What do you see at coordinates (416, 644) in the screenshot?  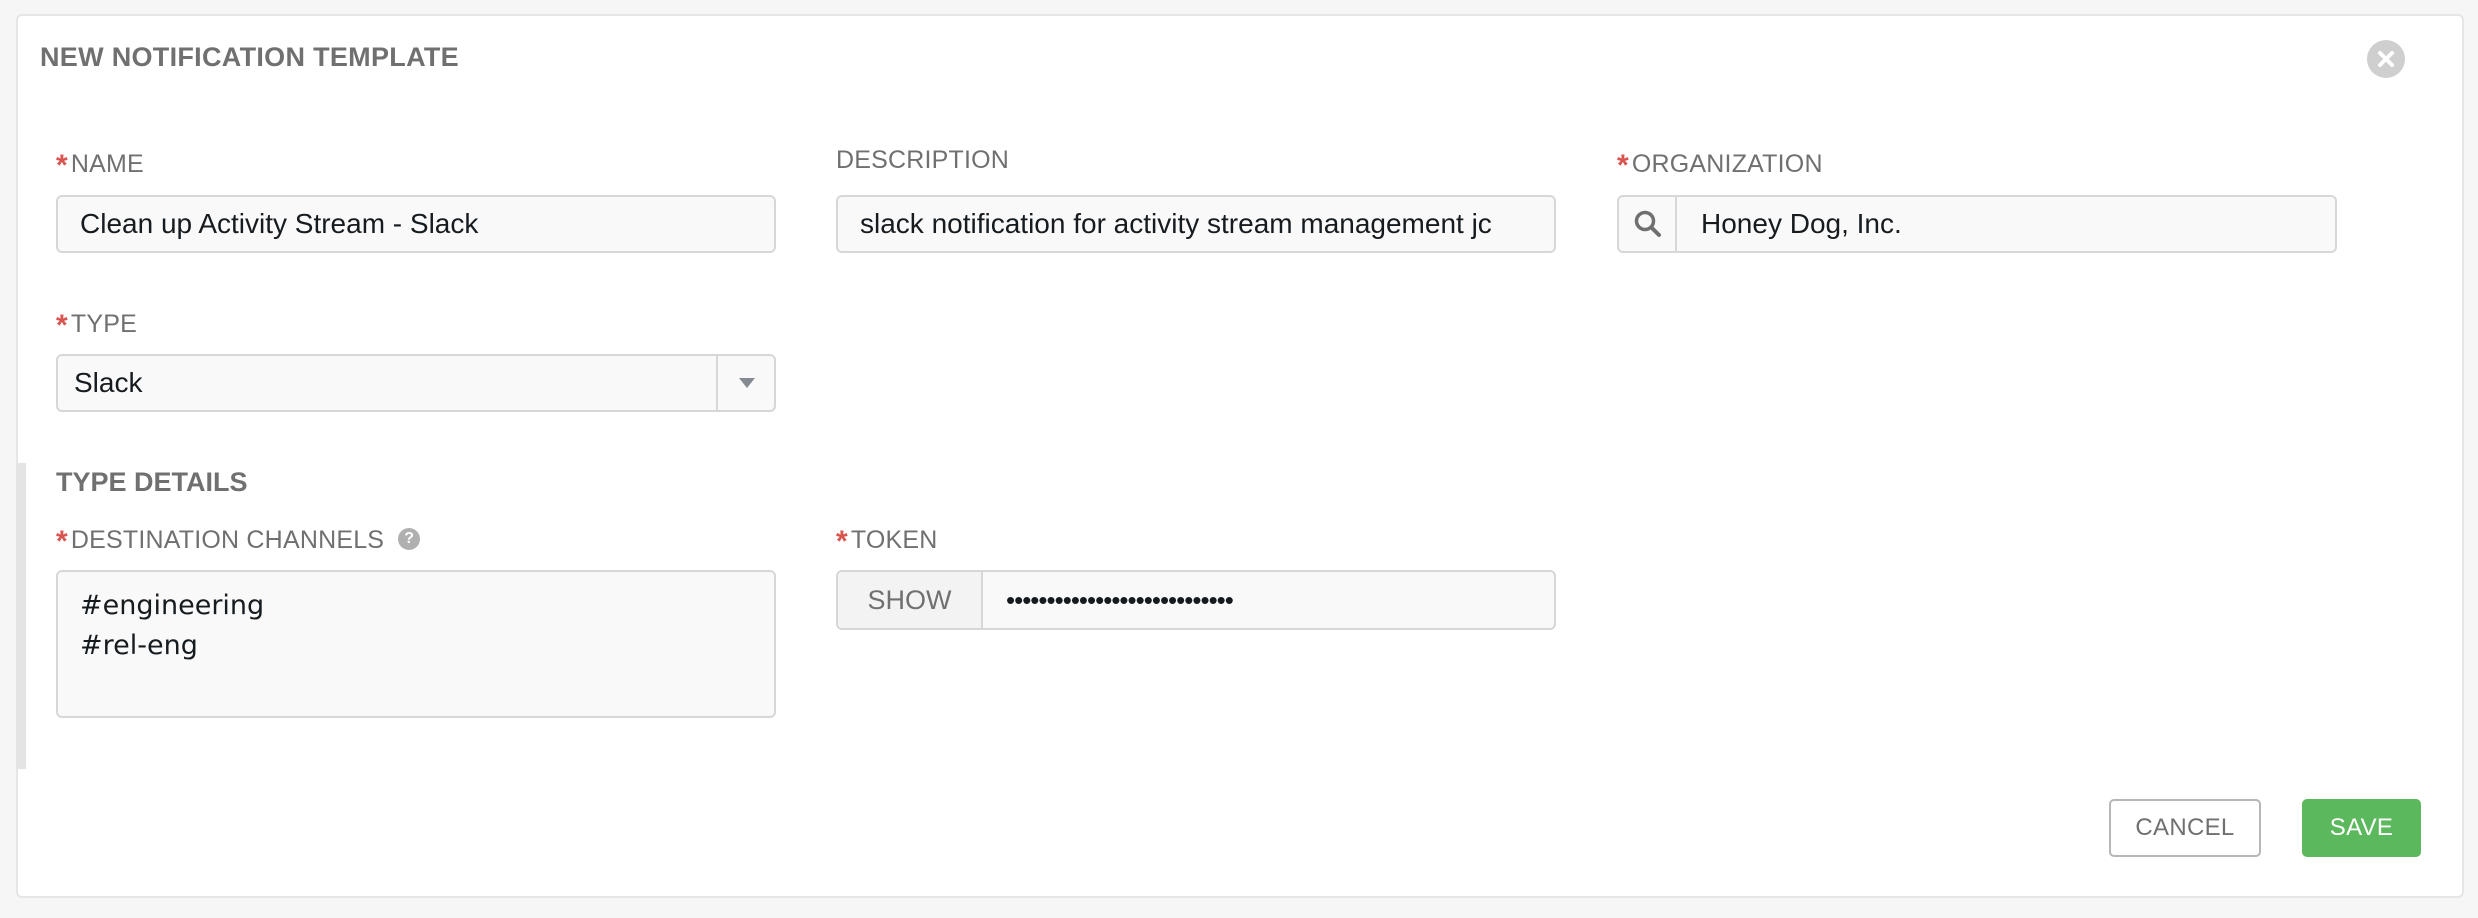 I see `destination-channels-textarea: #engineering #rel-eng` at bounding box center [416, 644].